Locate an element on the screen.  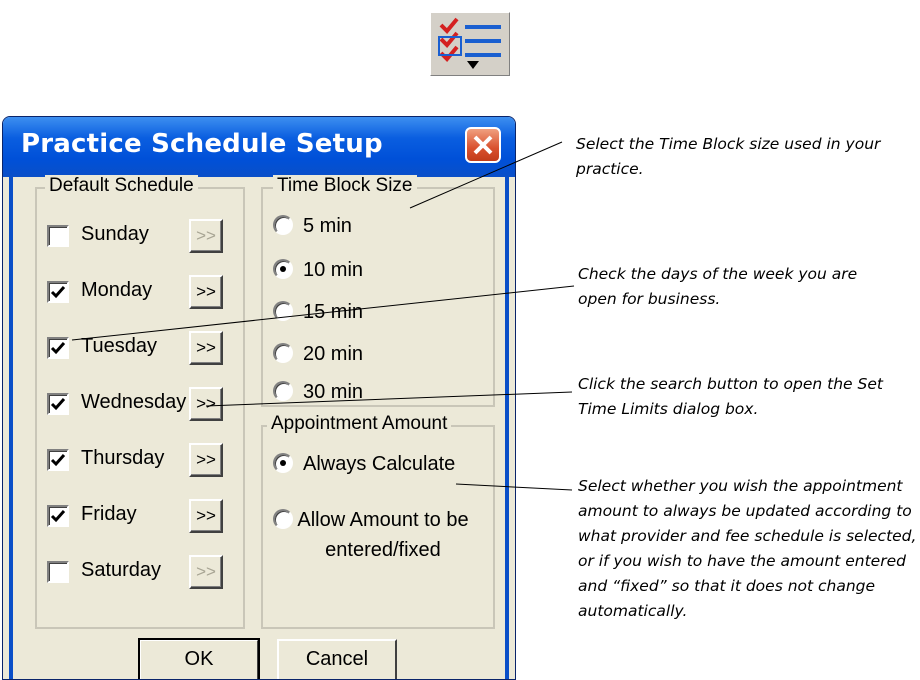
saturday-label: Saturday is located at coordinates (121, 570).